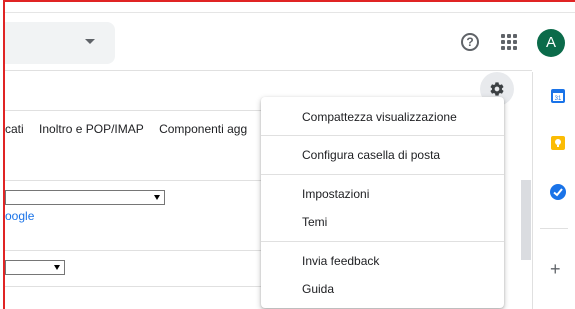  I want to click on menu-item-configure-inbox: Configura casella di posta, so click(371, 155).